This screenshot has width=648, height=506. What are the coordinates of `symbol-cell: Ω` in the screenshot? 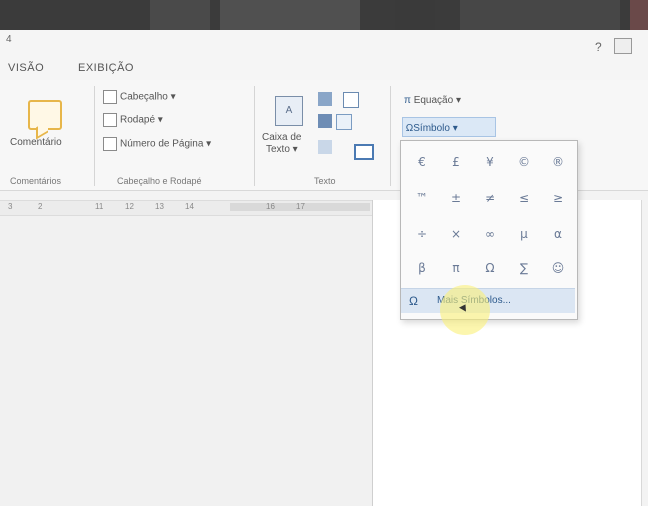 It's located at (490, 268).